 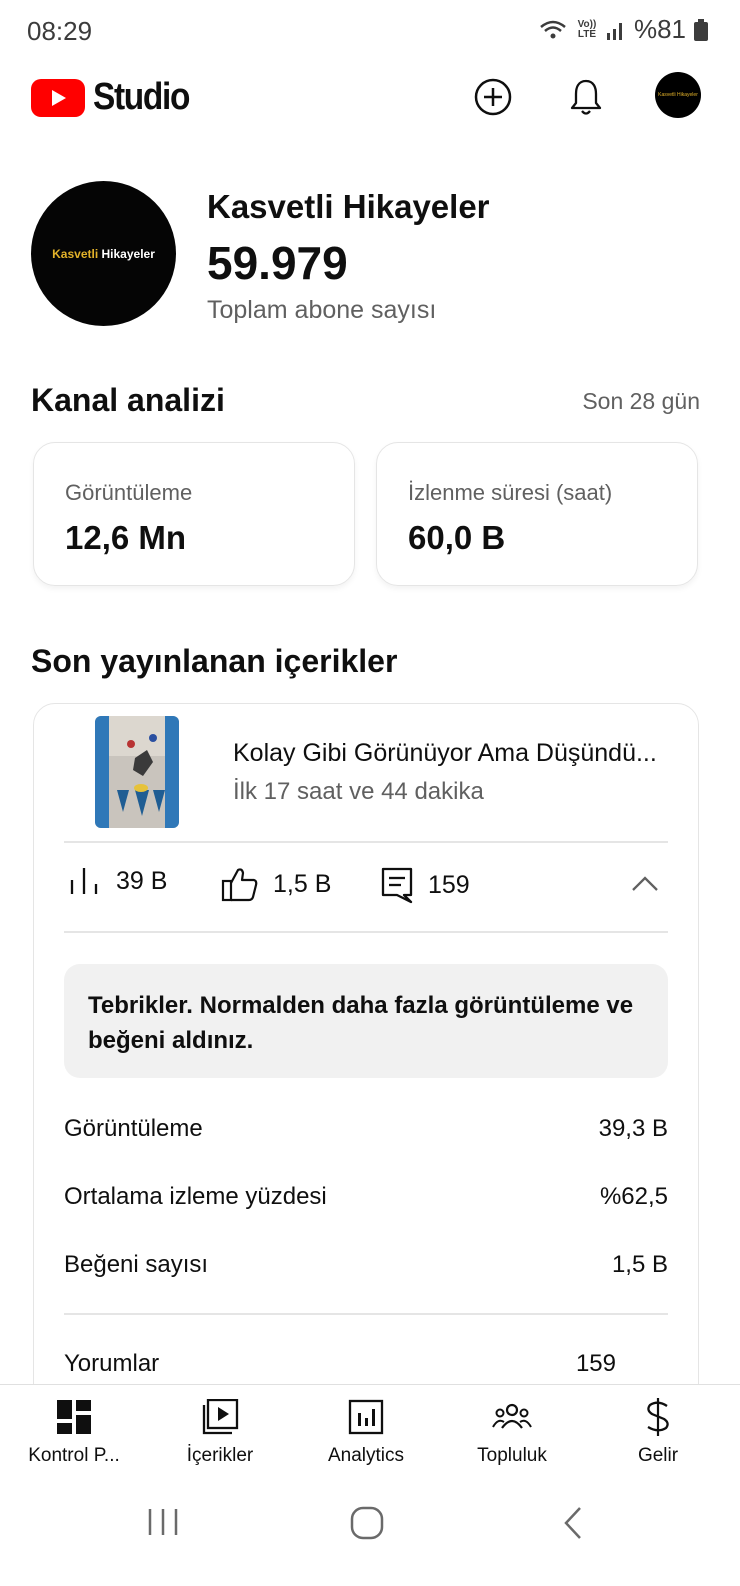 What do you see at coordinates (60, 31) in the screenshot?
I see `status-time: 08:29` at bounding box center [60, 31].